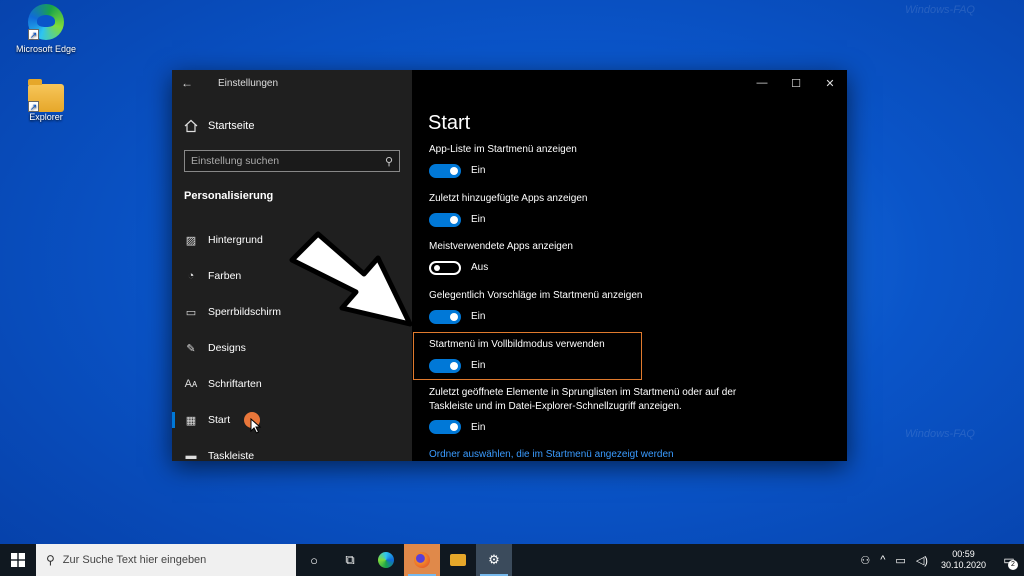  Describe the element at coordinates (351, 279) in the screenshot. I see `pointer-arrow-icon` at that location.